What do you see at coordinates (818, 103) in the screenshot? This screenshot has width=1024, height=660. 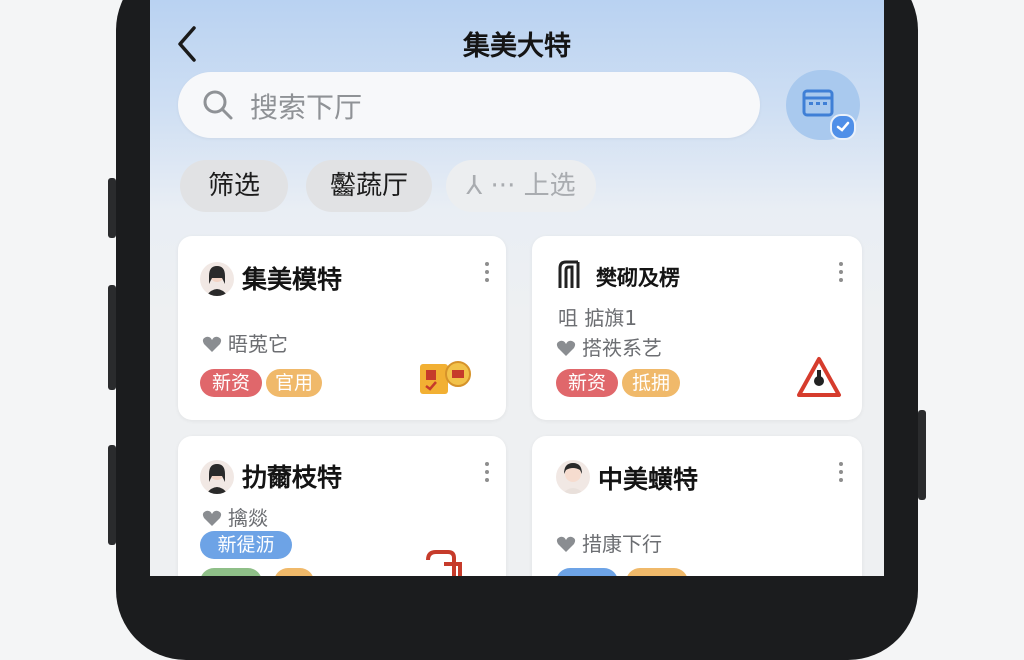 I see `calendar-icon` at bounding box center [818, 103].